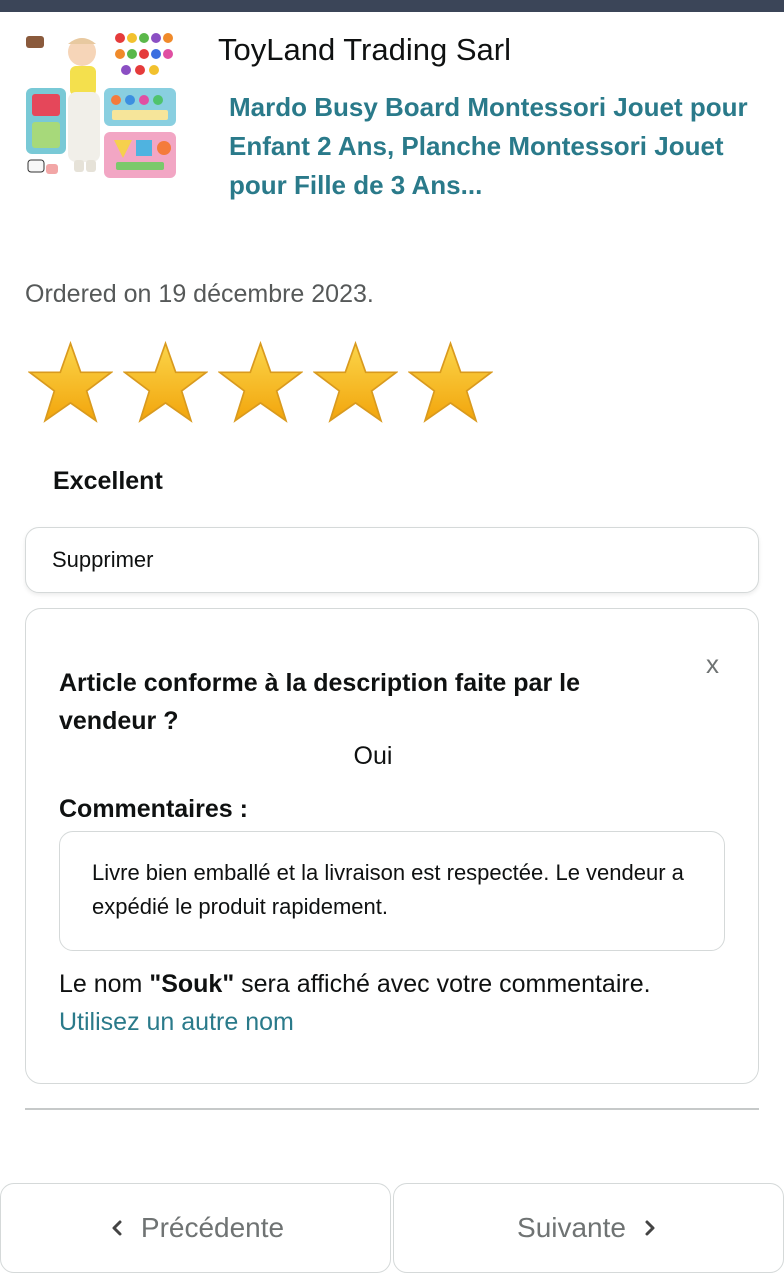 Image resolution: width=784 pixels, height=1280 pixels. Describe the element at coordinates (192, 984) in the screenshot. I see `display-name: "Souk"` at that location.